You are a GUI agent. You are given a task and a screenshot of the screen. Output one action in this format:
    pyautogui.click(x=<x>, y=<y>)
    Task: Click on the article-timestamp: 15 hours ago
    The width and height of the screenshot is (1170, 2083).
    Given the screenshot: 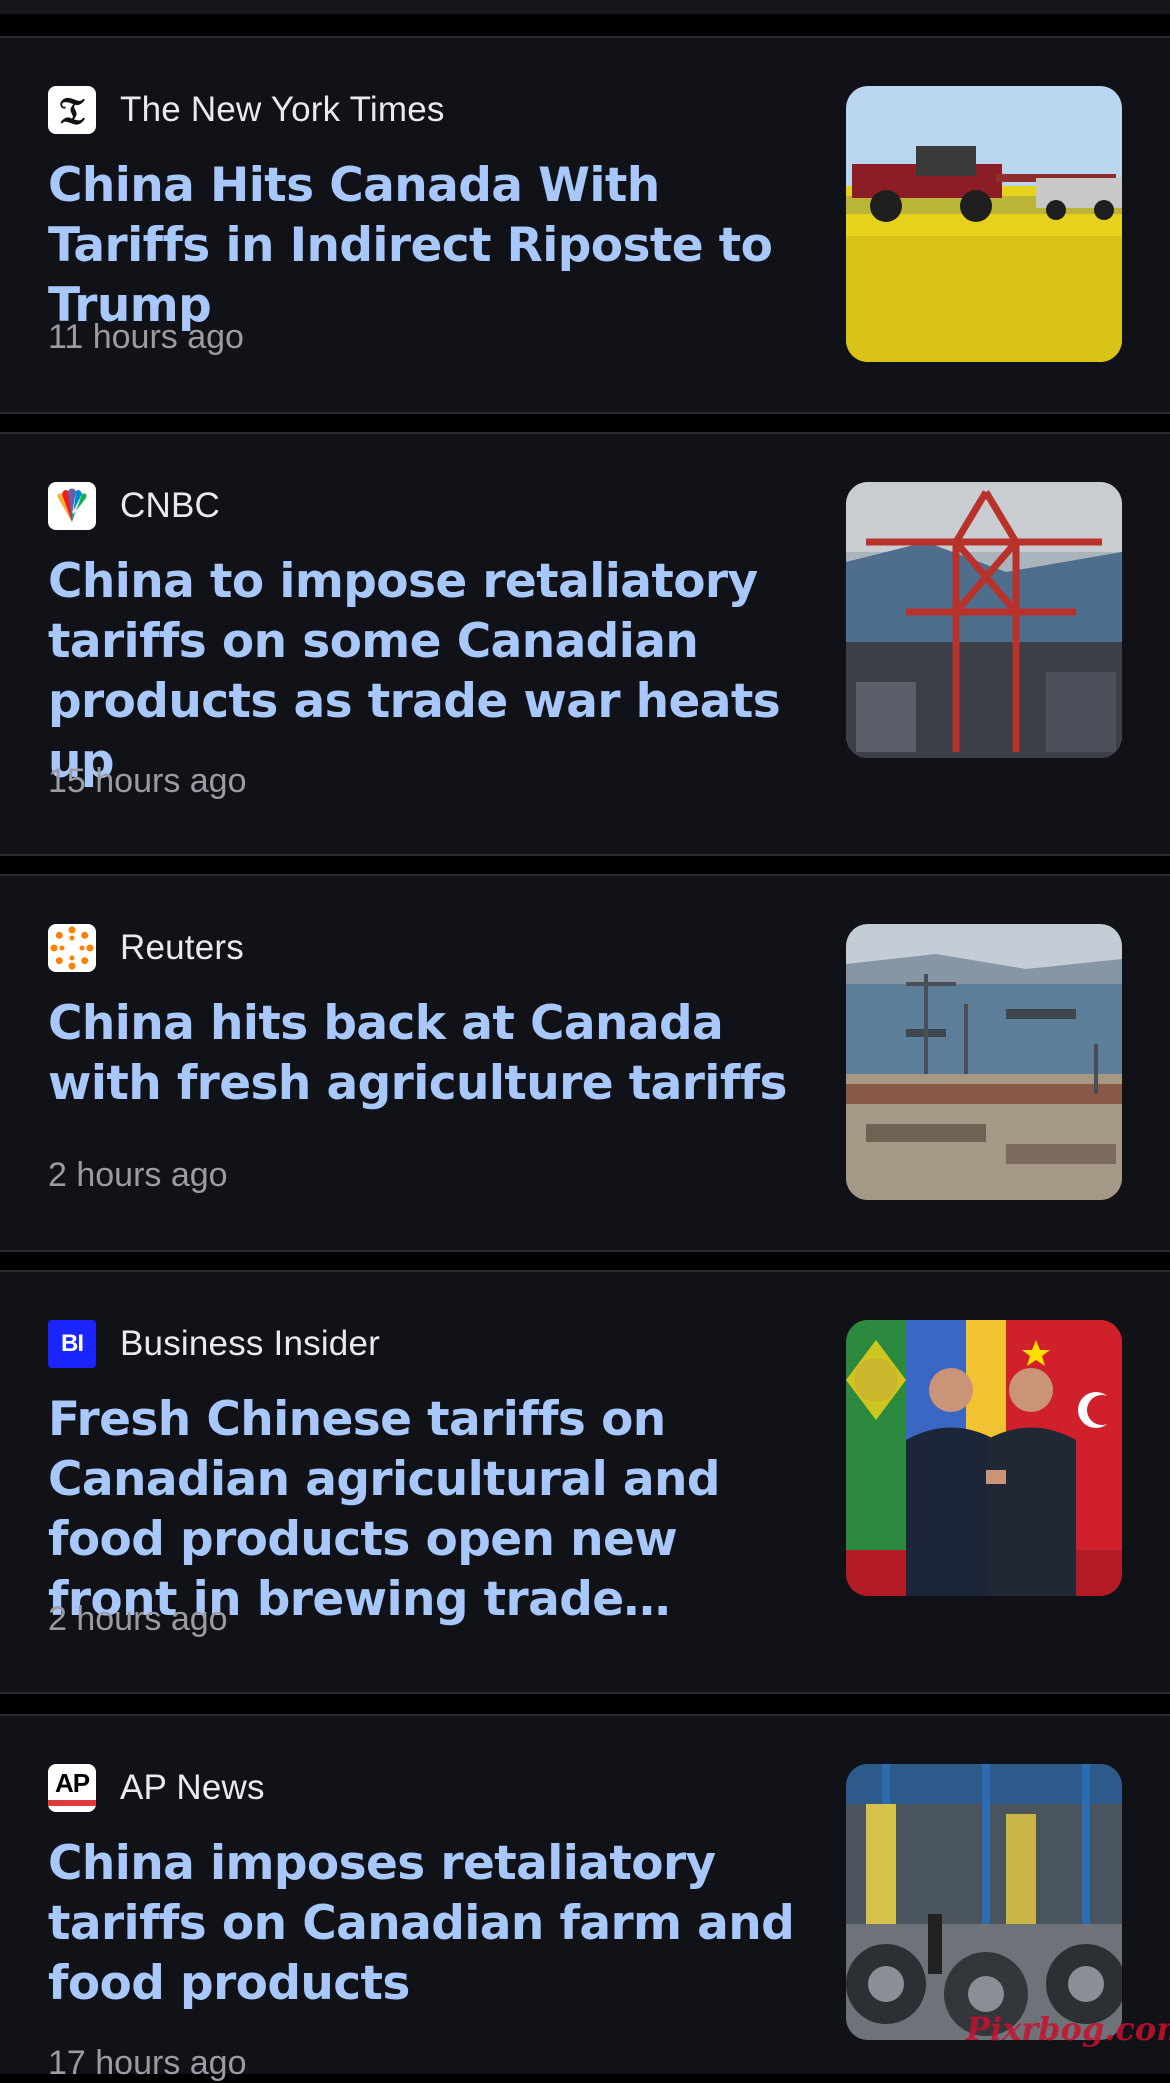 What is the action you would take?
    pyautogui.click(x=147, y=781)
    